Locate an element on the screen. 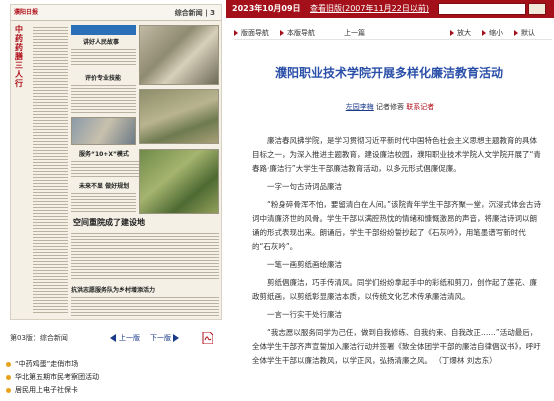 The image size is (554, 401). author-link: 左园李梅 is located at coordinates (360, 107).